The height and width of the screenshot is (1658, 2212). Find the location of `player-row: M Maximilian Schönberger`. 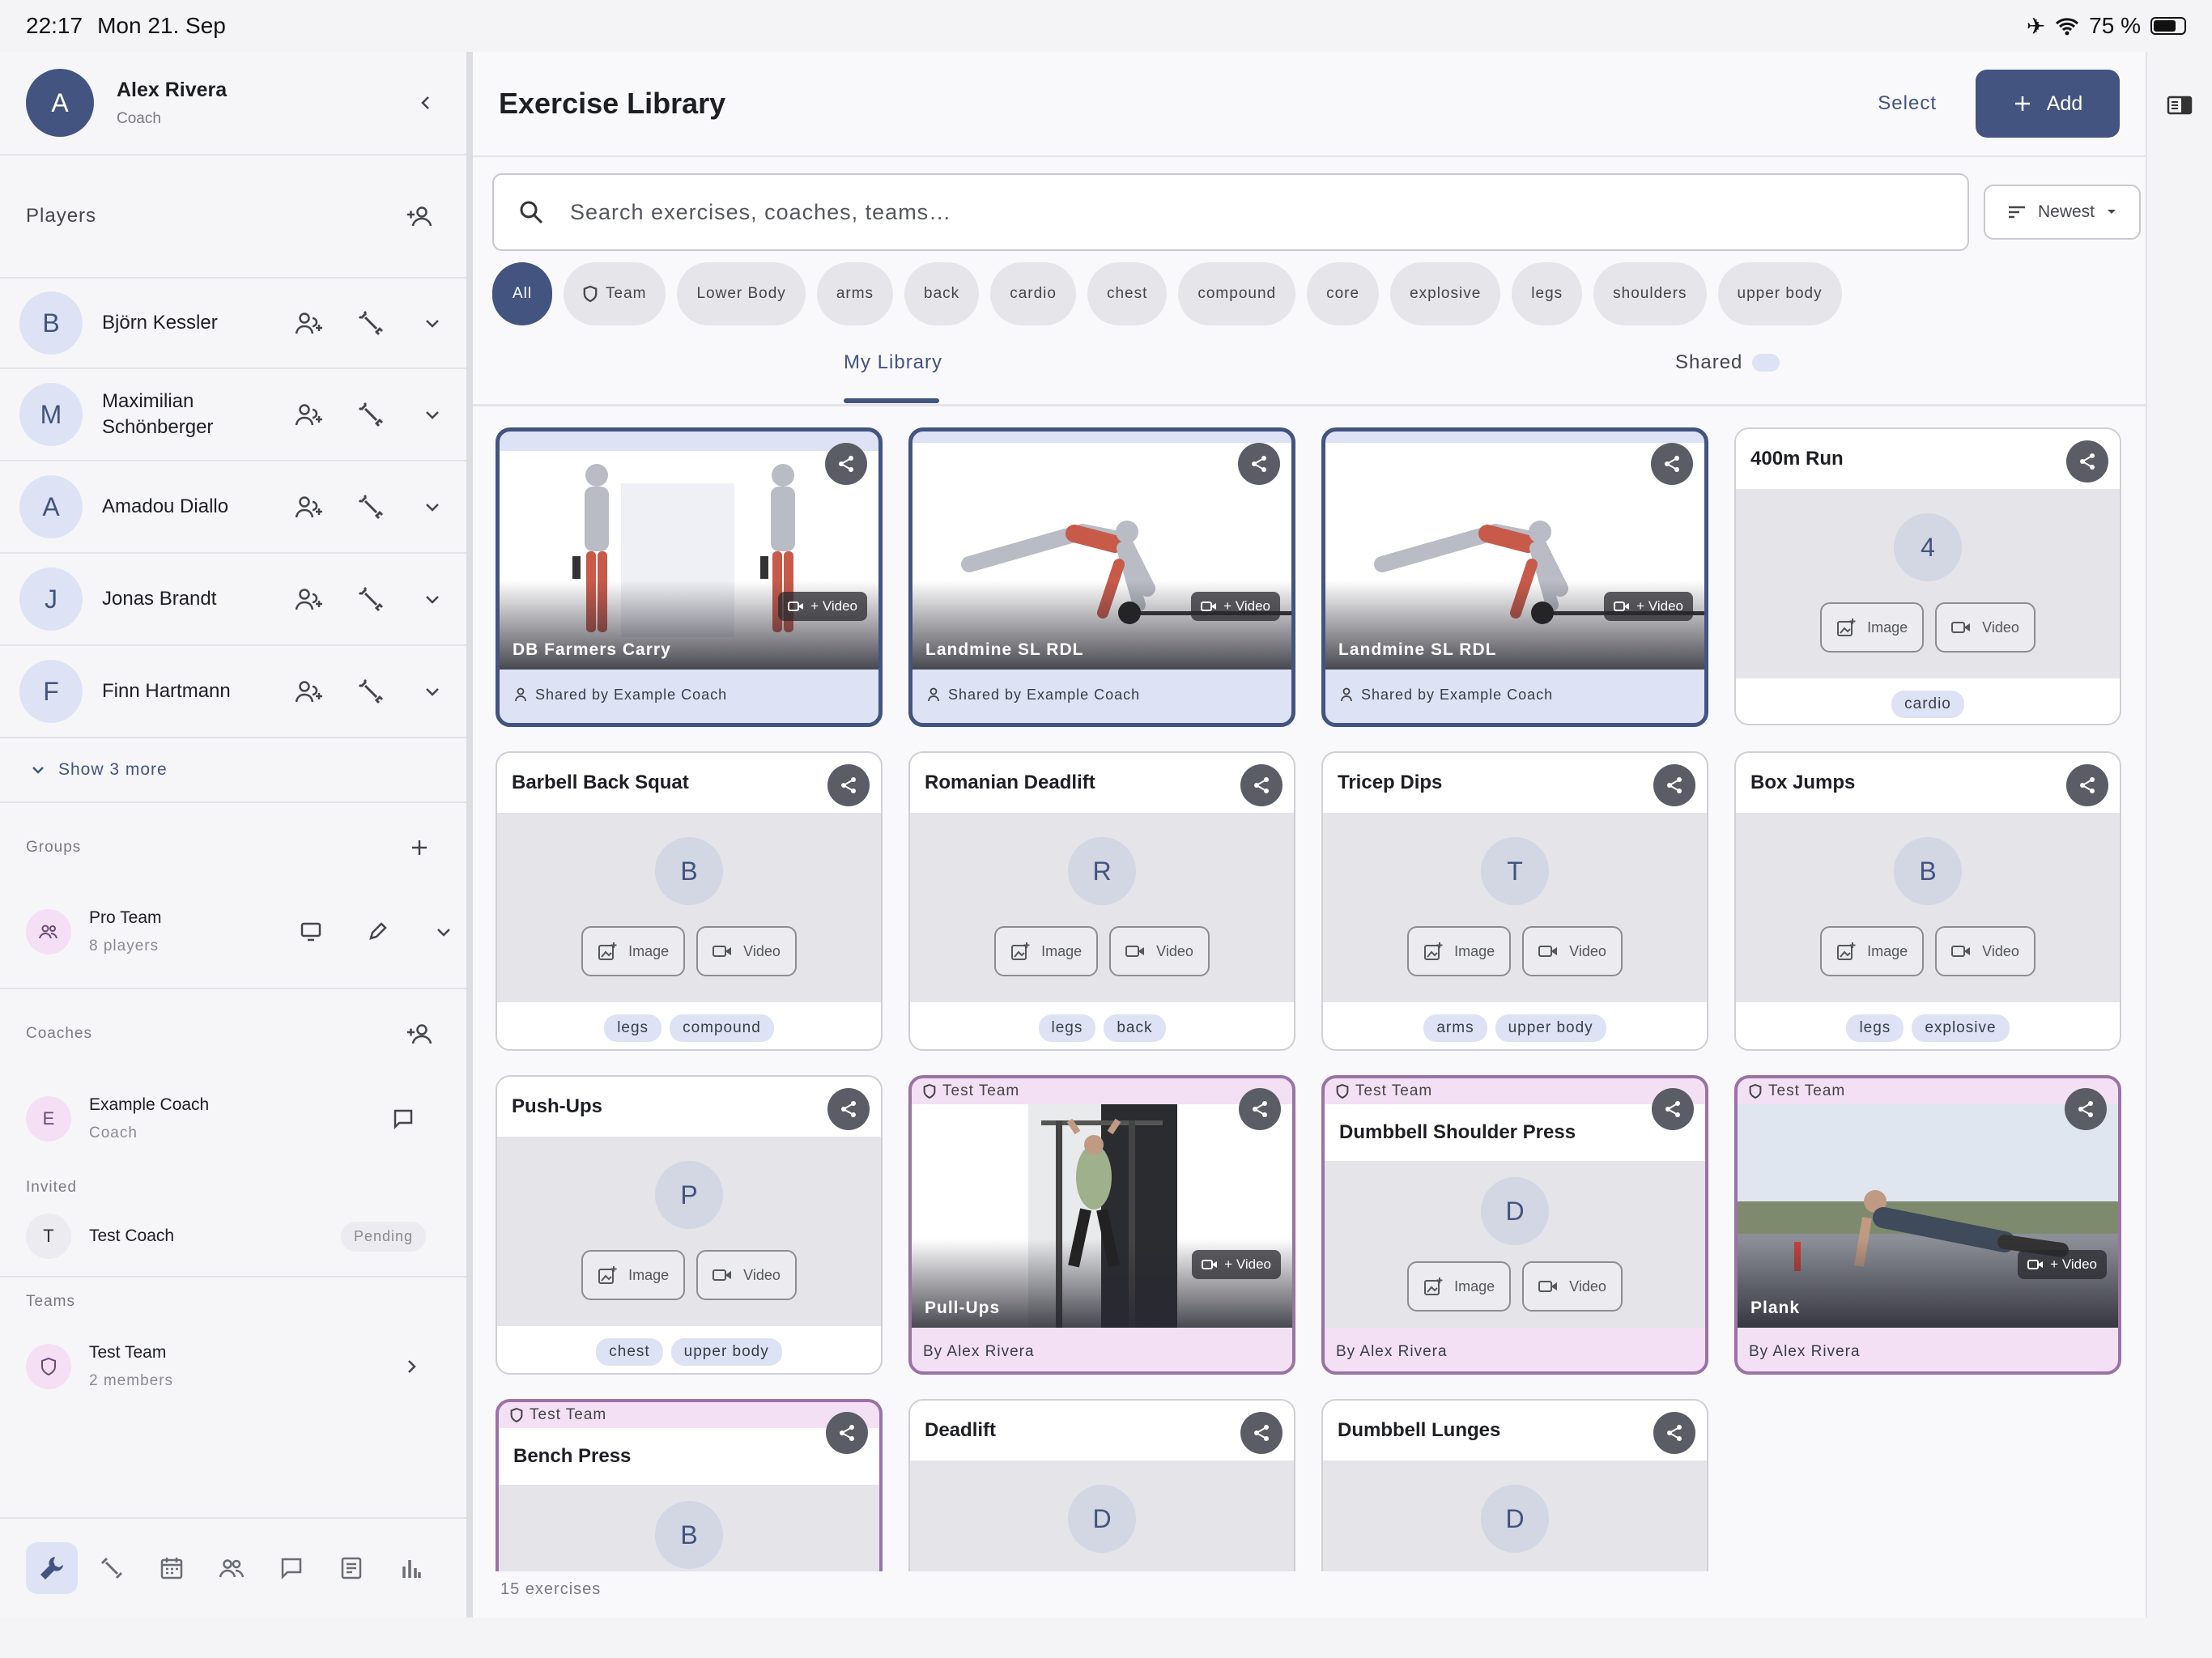

player-row: M Maximilian Schönberger is located at coordinates (233, 415).